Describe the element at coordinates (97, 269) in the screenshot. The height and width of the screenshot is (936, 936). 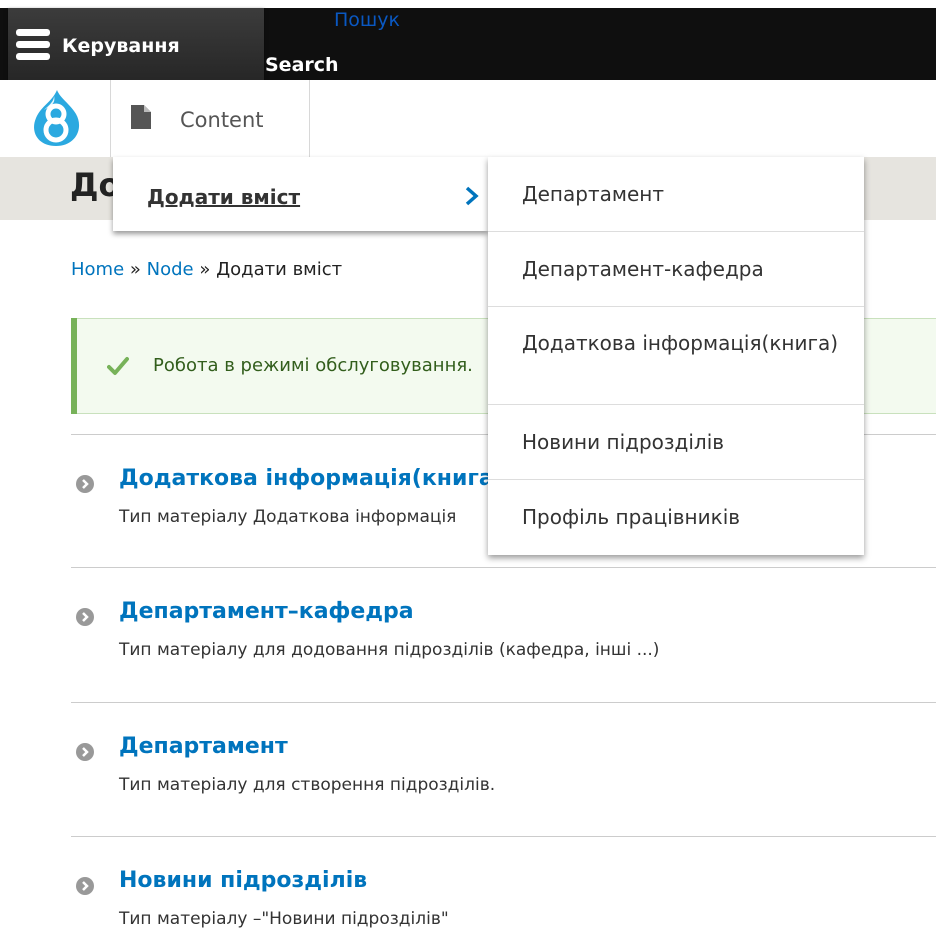
I see `breadcrumb-home: Home` at that location.